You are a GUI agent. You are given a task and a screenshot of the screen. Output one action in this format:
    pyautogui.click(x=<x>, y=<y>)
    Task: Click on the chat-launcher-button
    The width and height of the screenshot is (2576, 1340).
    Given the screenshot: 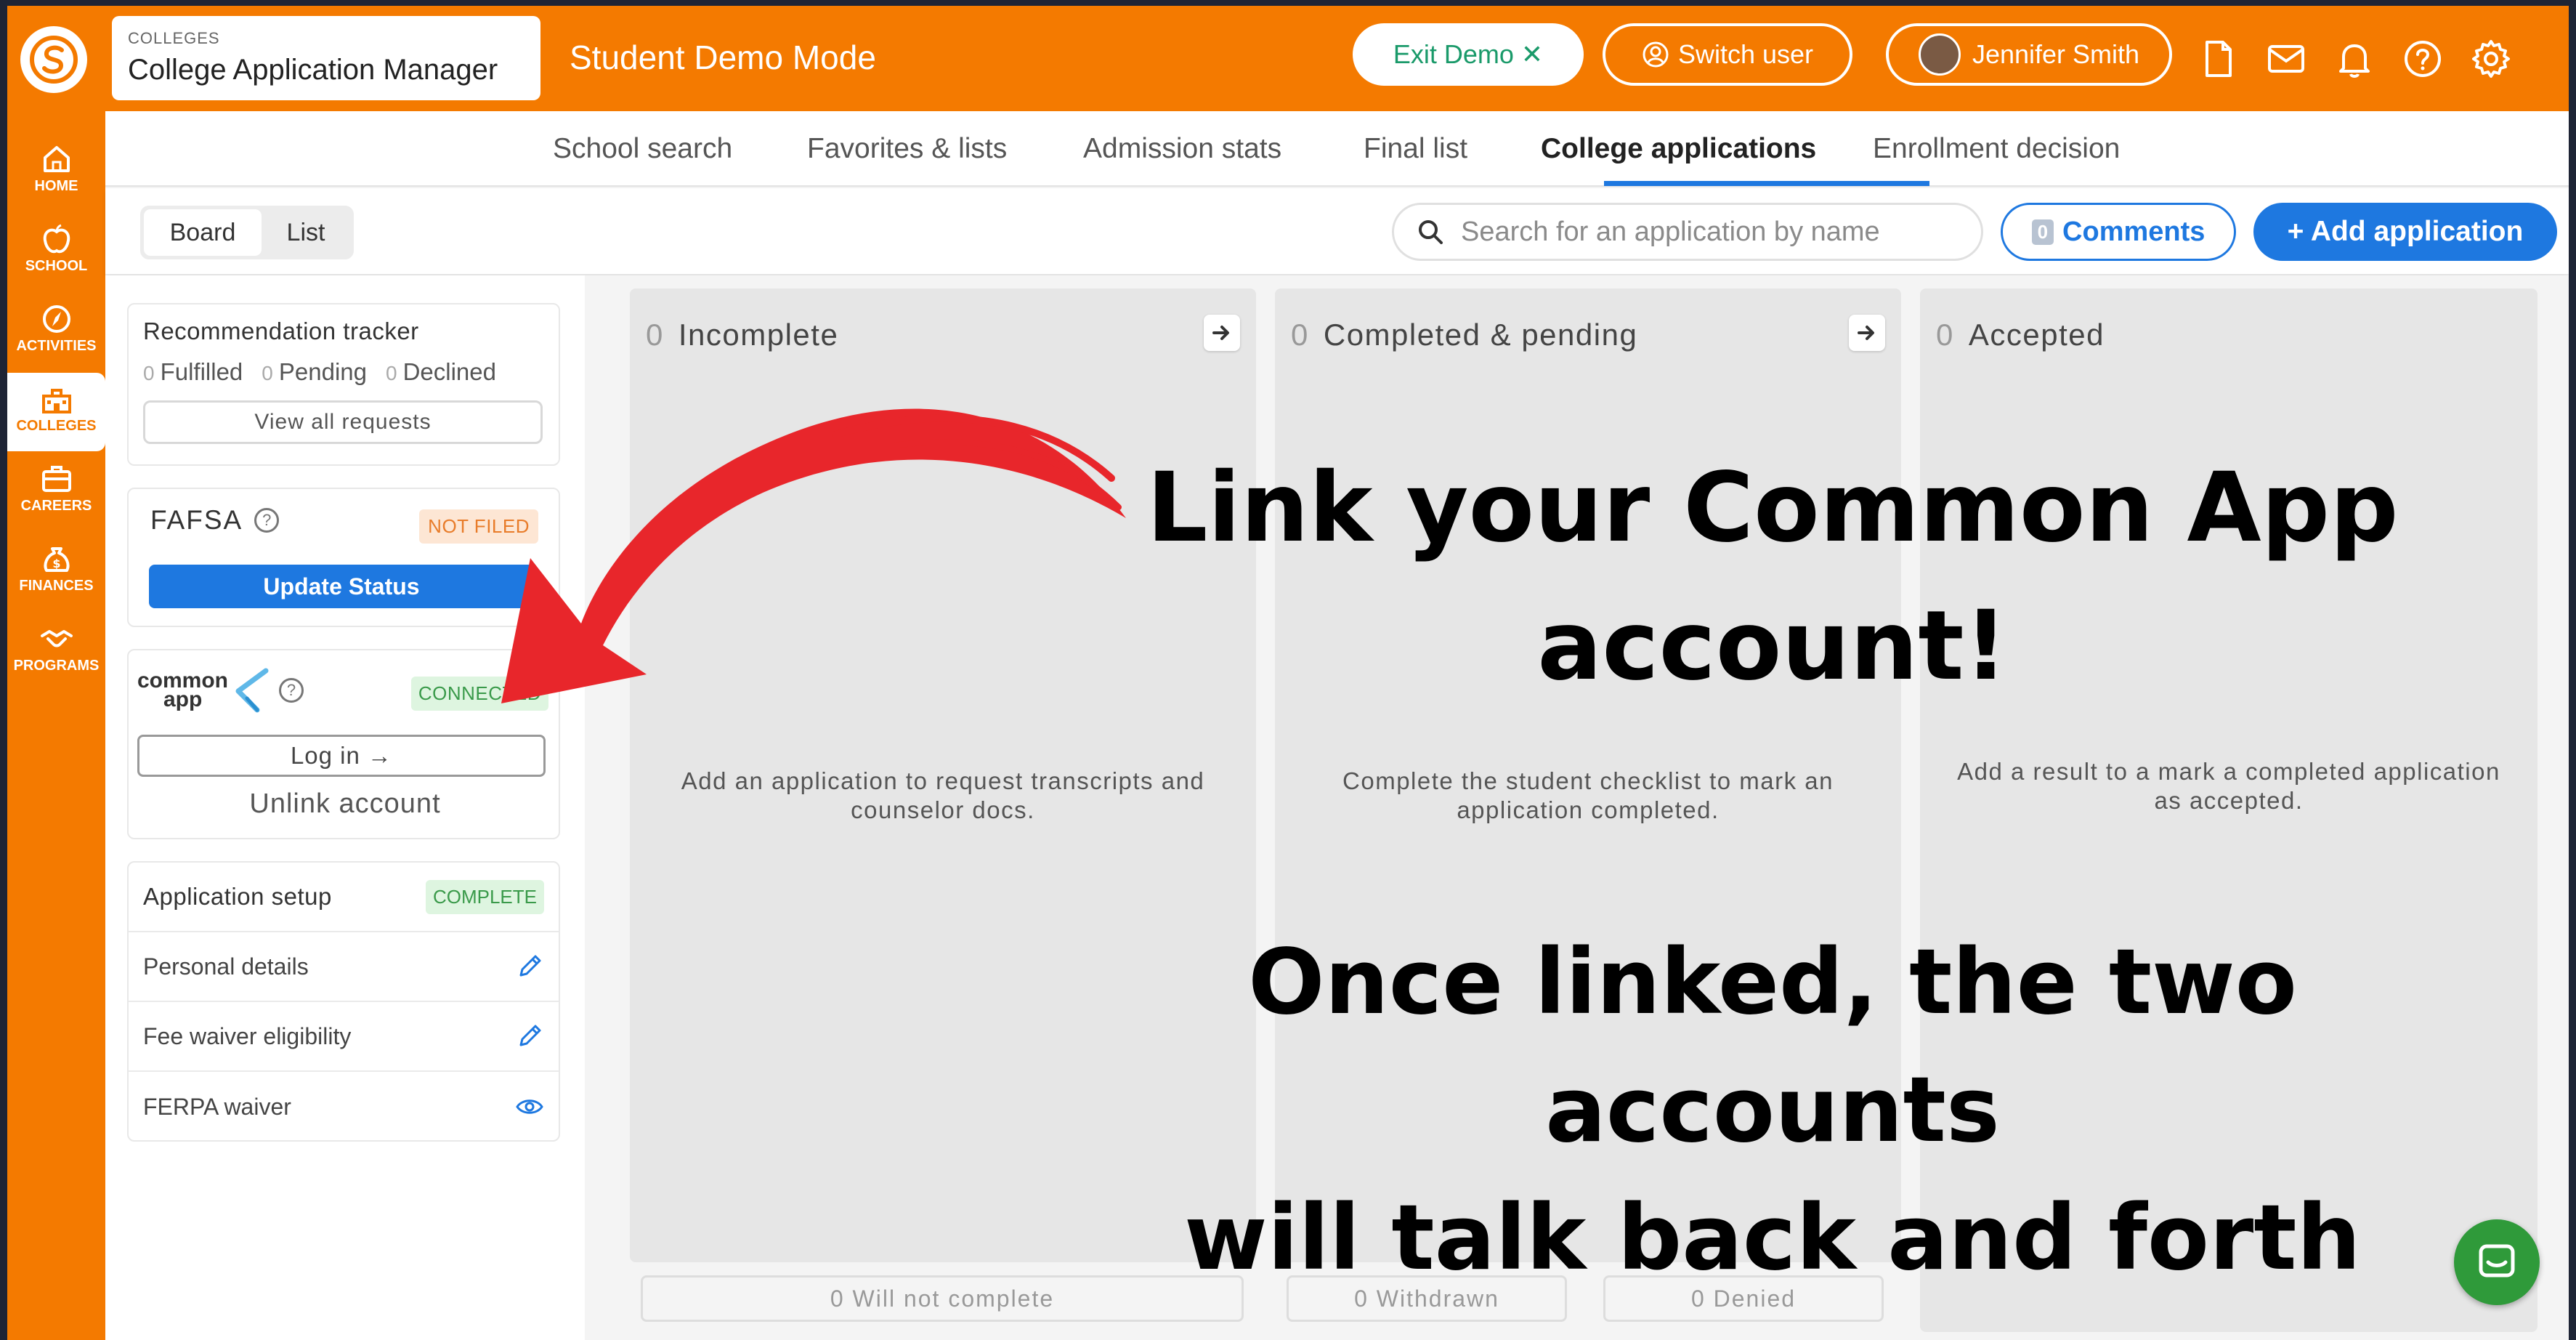 What is the action you would take?
    pyautogui.click(x=2497, y=1262)
    